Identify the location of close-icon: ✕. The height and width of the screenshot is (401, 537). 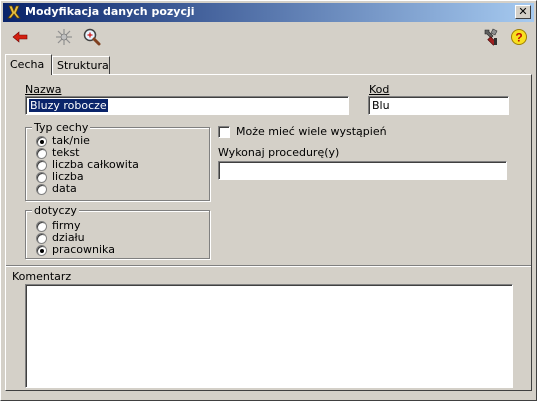
(523, 11).